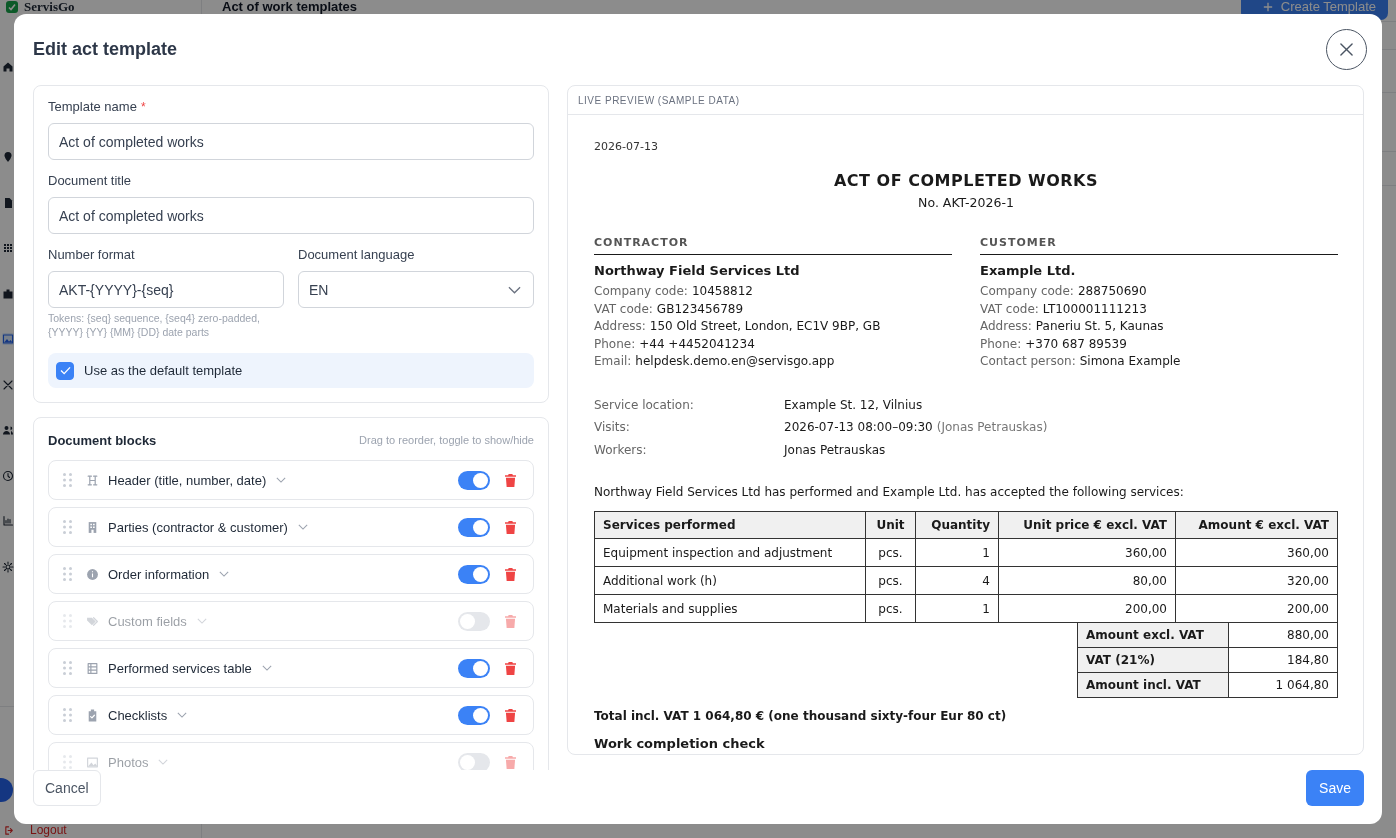  What do you see at coordinates (291, 480) in the screenshot?
I see `block-row: Header (title, number, date)` at bounding box center [291, 480].